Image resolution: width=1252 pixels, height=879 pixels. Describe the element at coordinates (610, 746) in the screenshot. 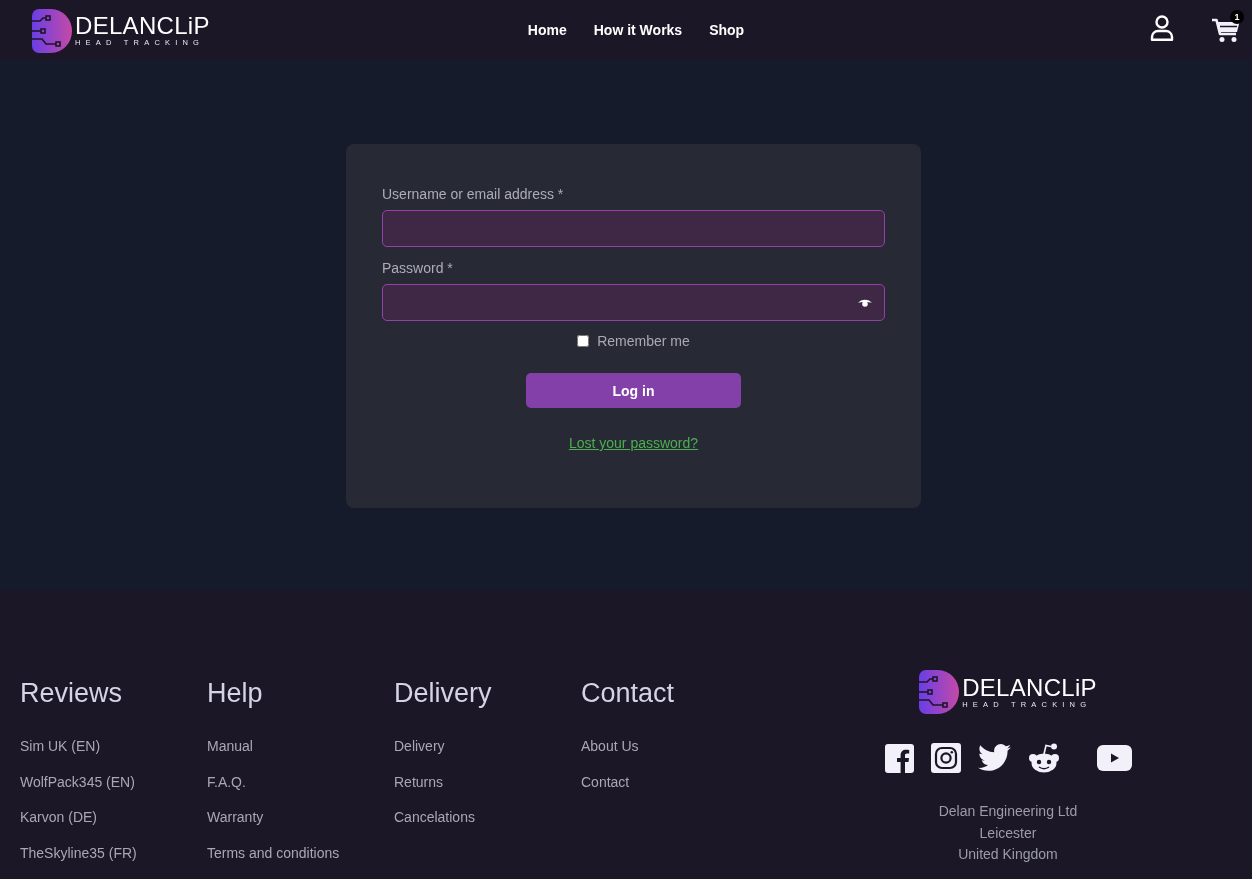

I see `footer-link: About Us` at that location.